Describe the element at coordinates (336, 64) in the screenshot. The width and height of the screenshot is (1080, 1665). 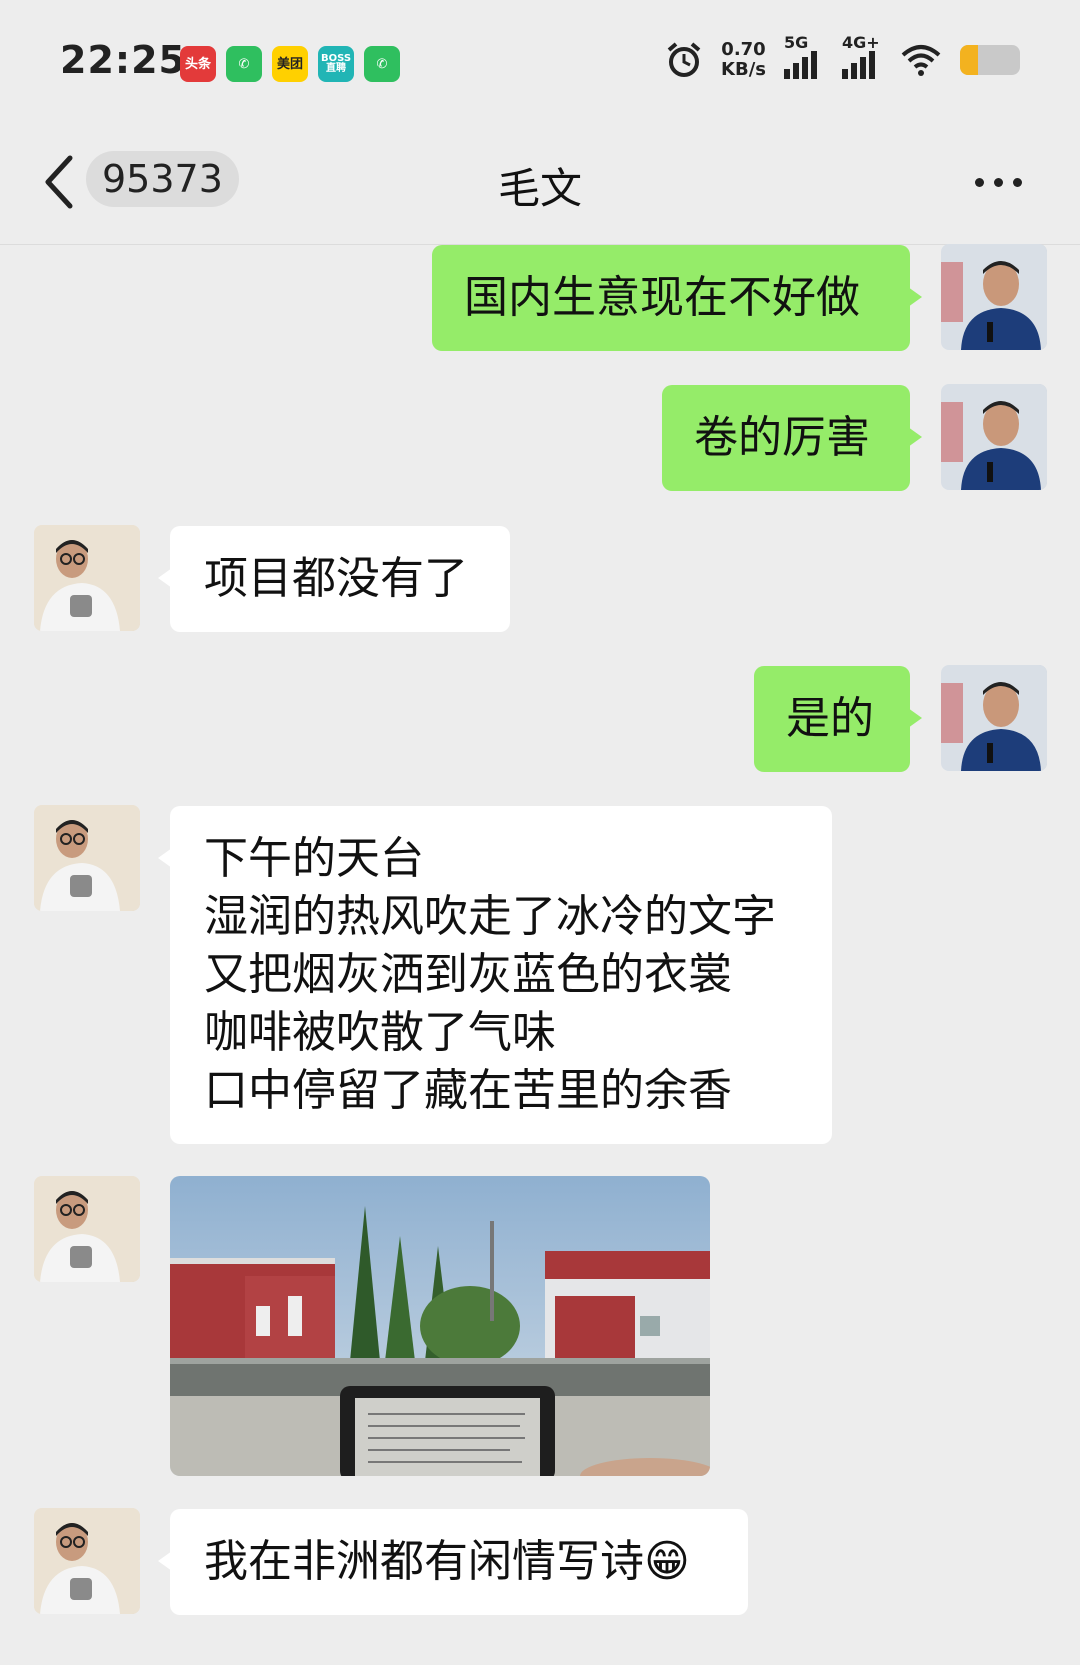
I see `boss-zhipin-icon: BOSS直聘` at that location.